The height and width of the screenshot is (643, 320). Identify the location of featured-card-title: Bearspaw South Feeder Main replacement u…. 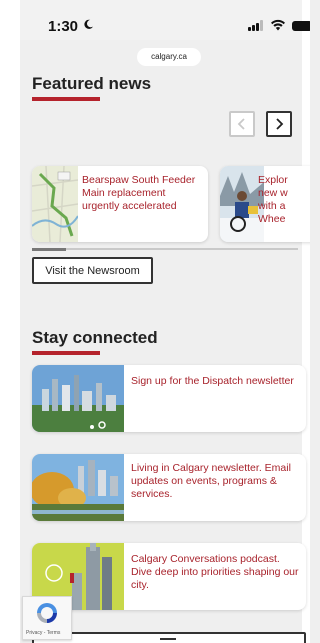
(142, 193).